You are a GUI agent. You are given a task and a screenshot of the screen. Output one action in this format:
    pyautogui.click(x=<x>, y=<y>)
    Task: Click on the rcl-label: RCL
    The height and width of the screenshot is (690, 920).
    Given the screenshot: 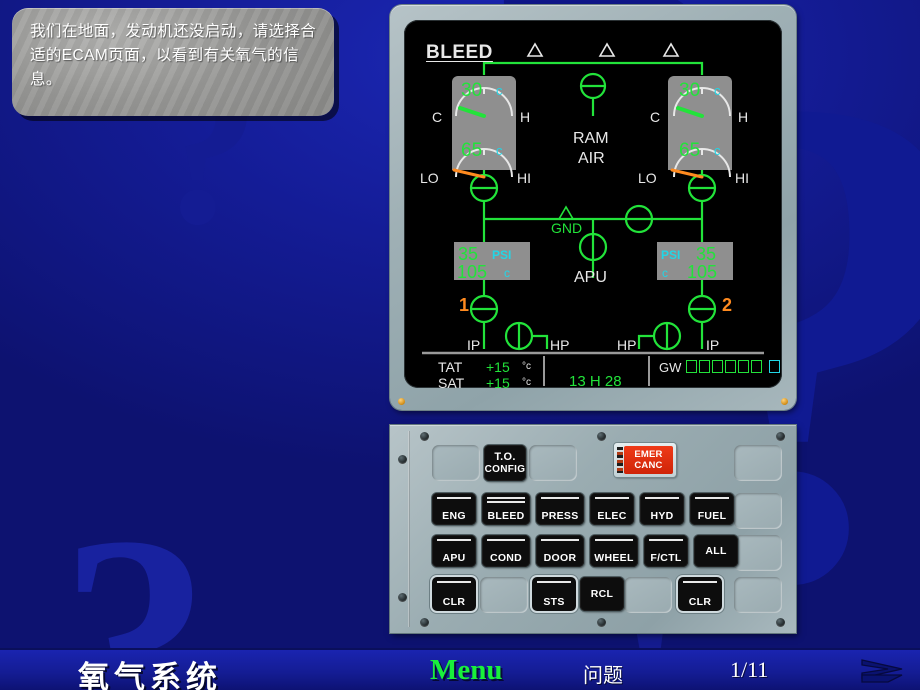 What is the action you would take?
    pyautogui.click(x=602, y=594)
    